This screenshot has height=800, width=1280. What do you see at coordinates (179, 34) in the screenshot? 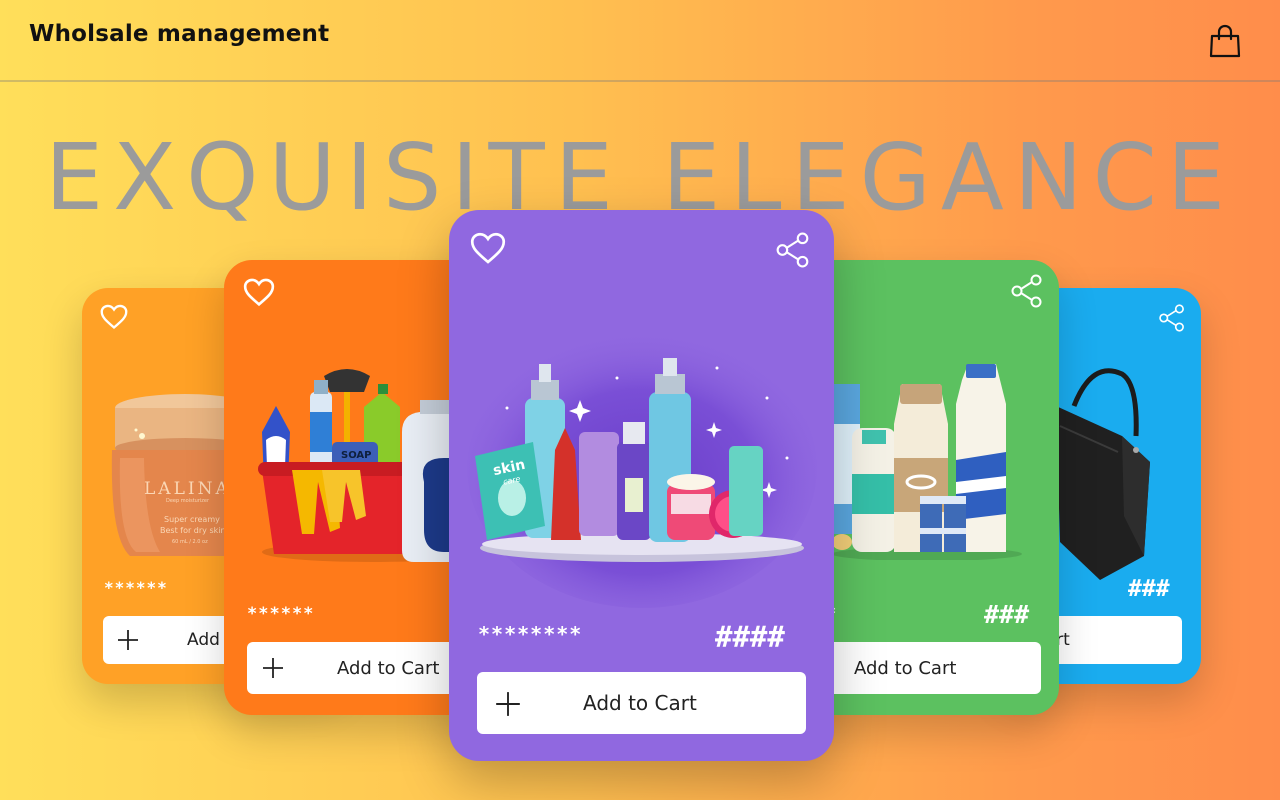
I see `app-title: Wholsale management` at bounding box center [179, 34].